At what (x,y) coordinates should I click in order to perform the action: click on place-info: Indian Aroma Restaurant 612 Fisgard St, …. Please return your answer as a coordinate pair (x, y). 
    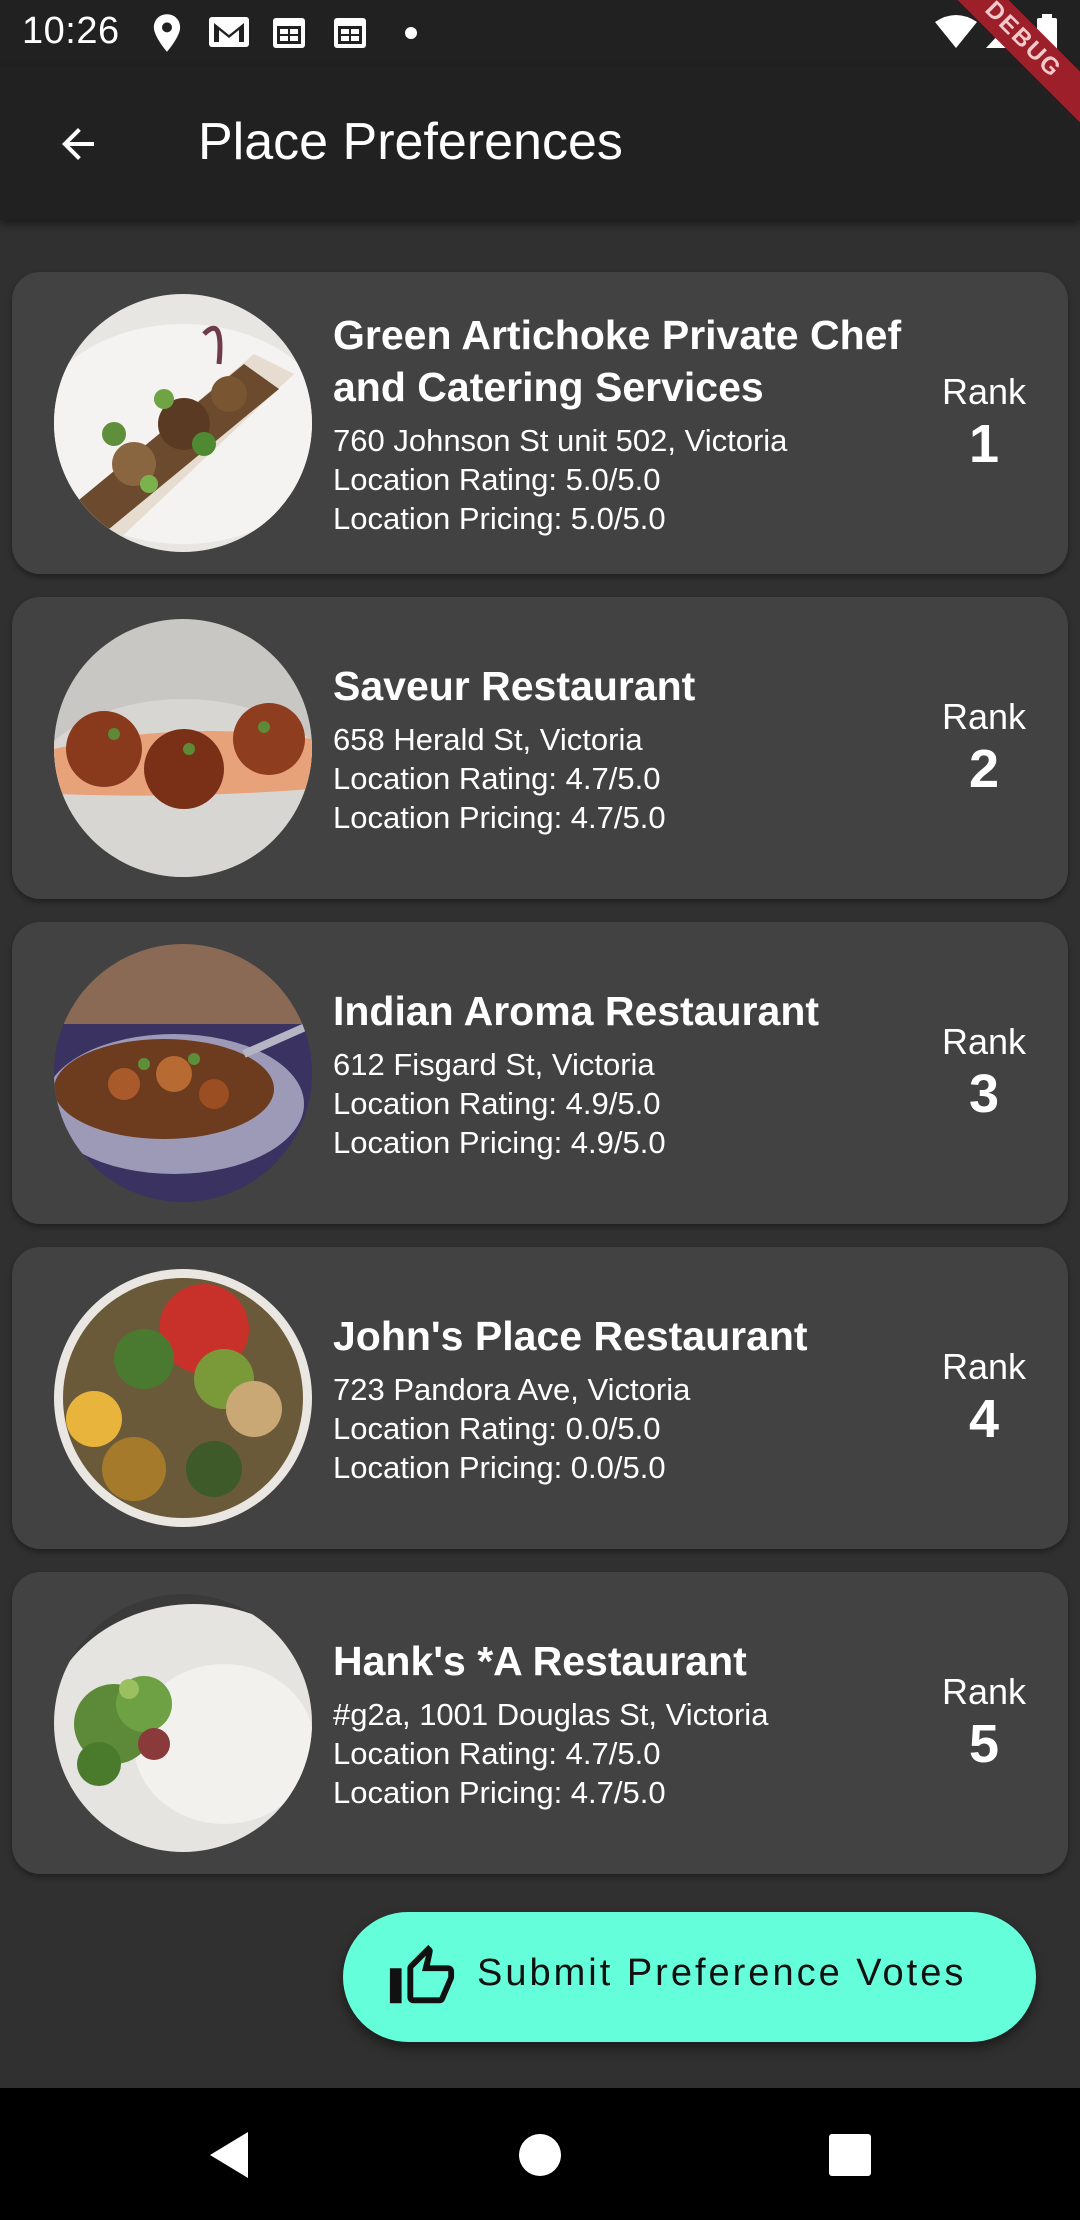
    Looking at the image, I should click on (633, 1073).